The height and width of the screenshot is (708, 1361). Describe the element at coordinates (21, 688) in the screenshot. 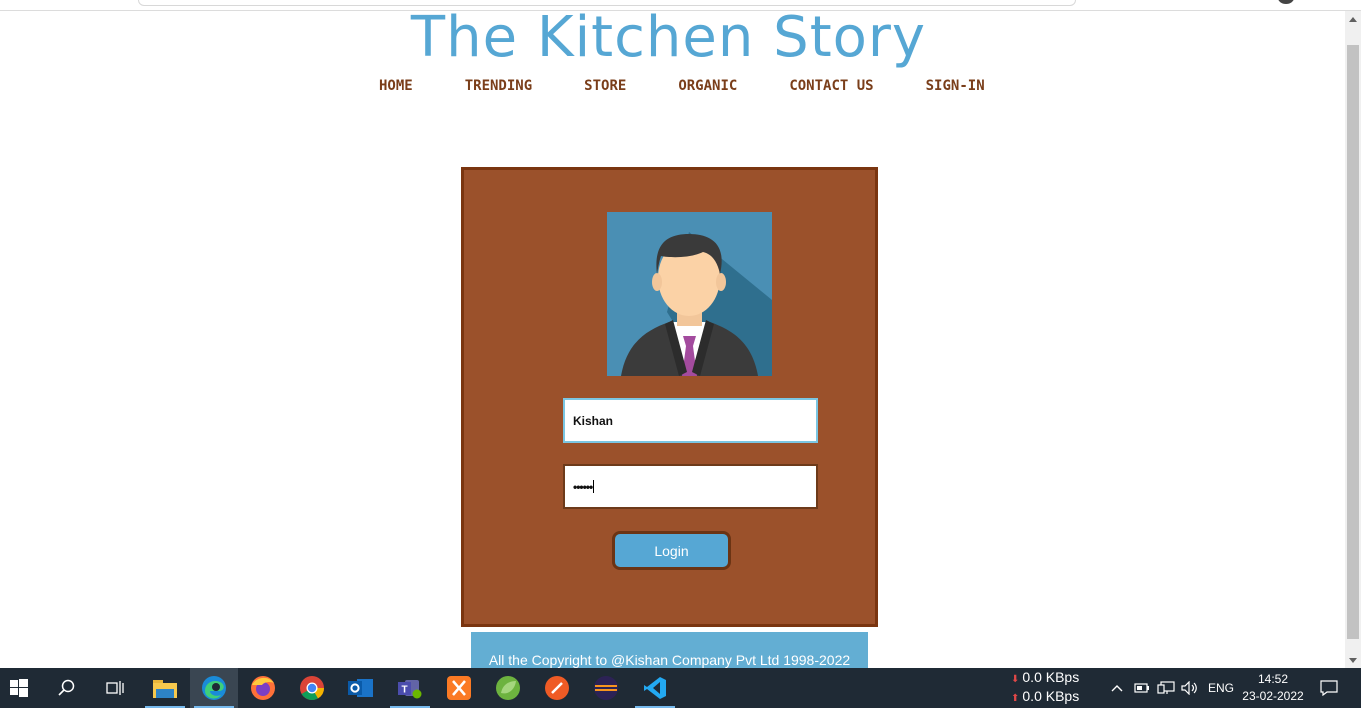

I see `start-icon` at that location.